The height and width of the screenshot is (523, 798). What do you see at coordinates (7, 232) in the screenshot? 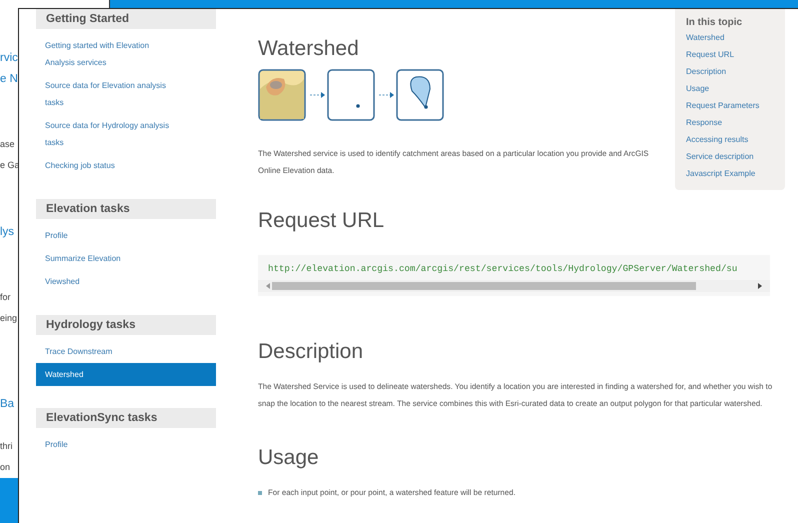
I see `heading-fragment: lys` at bounding box center [7, 232].